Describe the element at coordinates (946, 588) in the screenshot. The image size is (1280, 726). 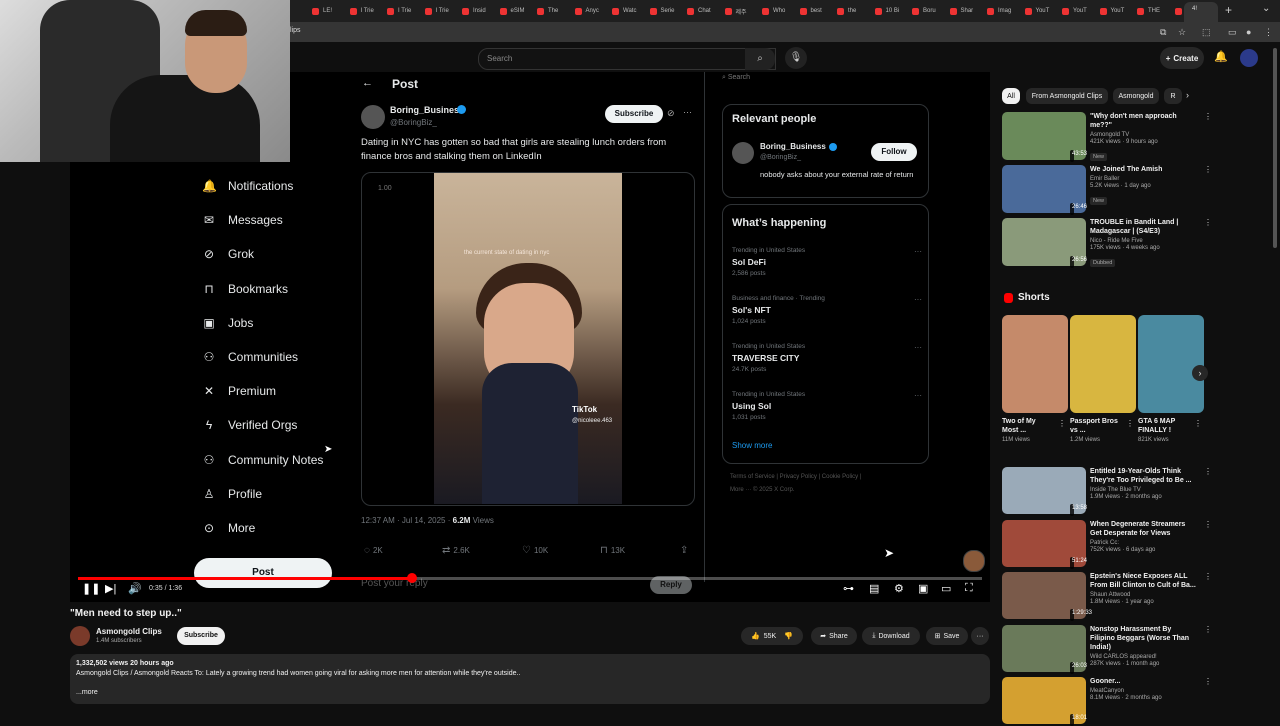
I see `theater-mode-icon: ▭` at that location.